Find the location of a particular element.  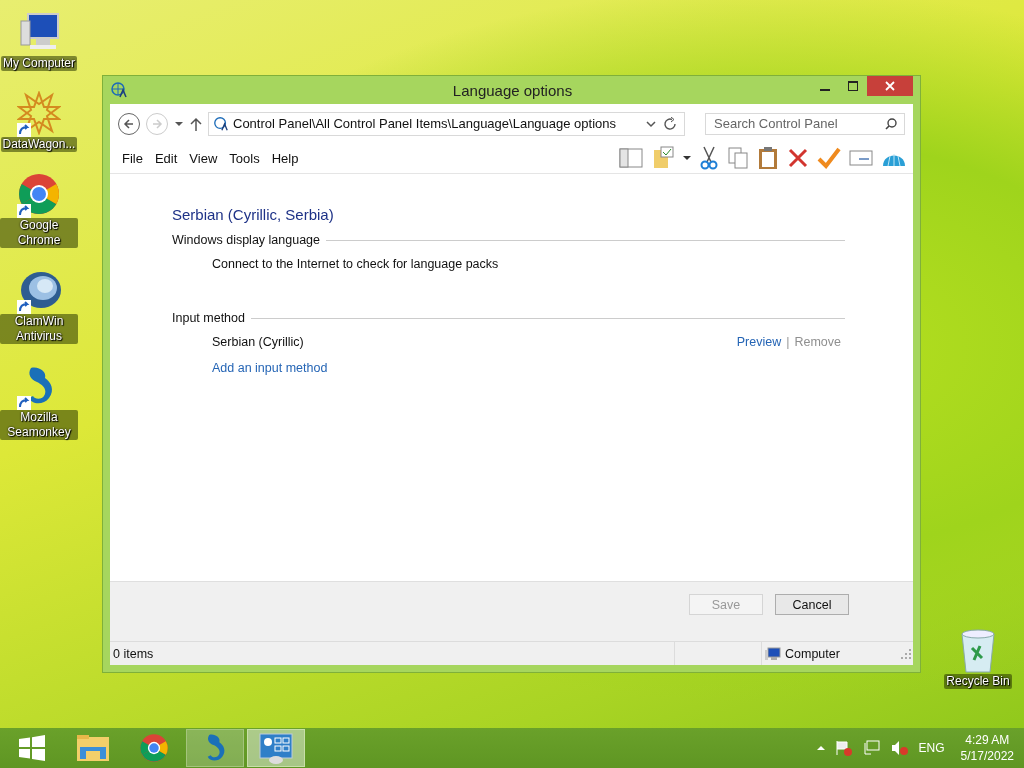

info-text: Connect to the Internet to check for language packs is located at coordinates (356, 264).